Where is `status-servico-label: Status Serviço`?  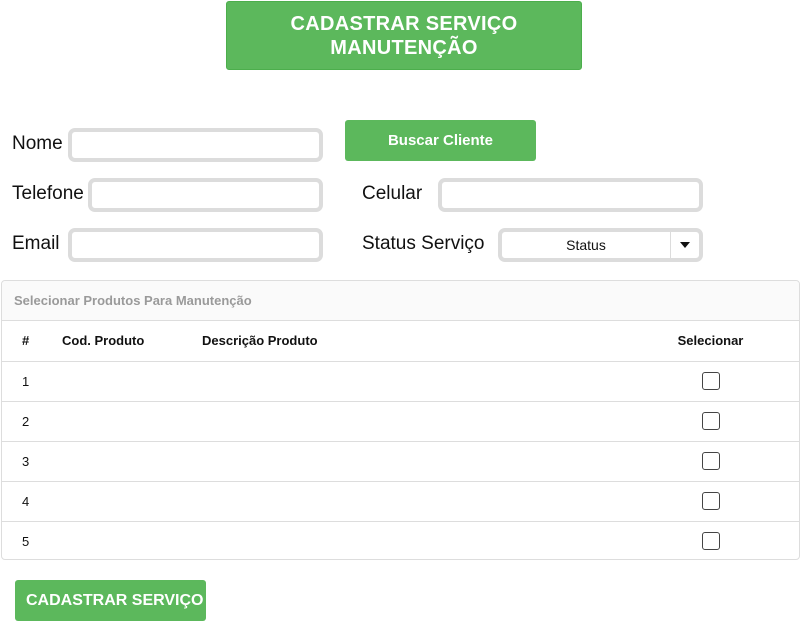 status-servico-label: Status Serviço is located at coordinates (423, 243).